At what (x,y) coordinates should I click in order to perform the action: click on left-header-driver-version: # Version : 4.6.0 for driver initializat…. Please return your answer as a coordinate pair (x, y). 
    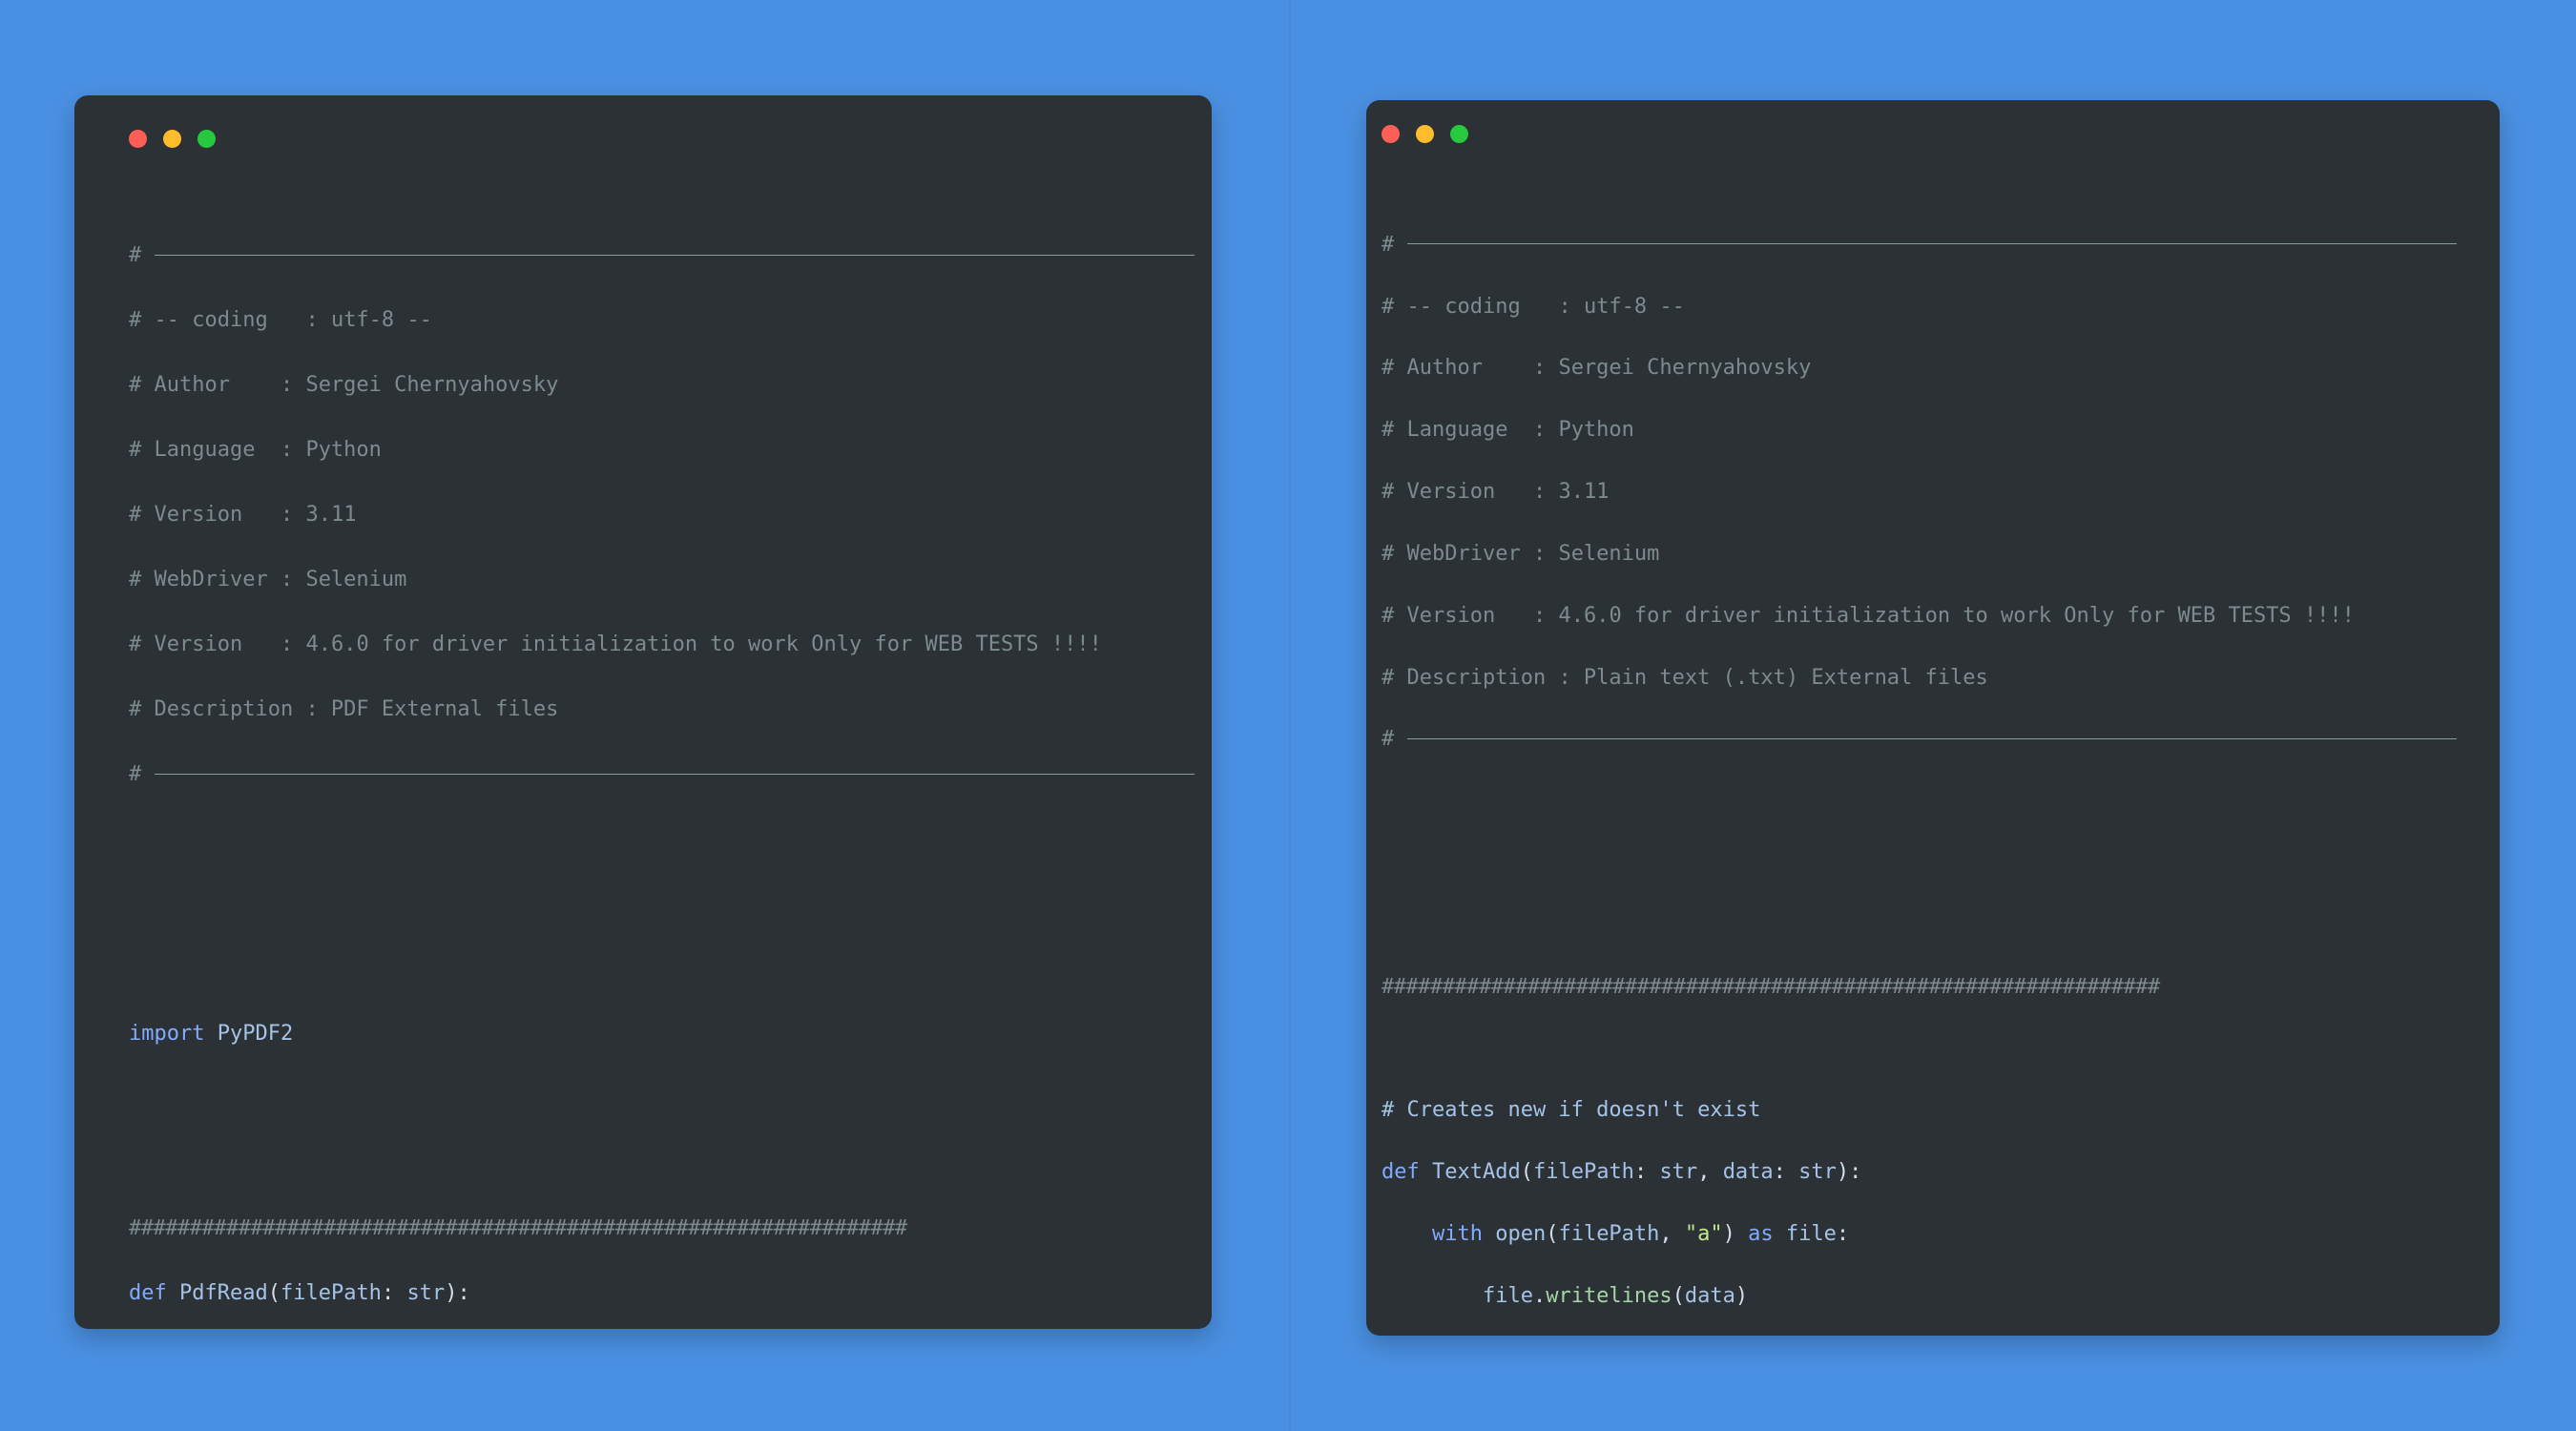
    Looking at the image, I should click on (615, 644).